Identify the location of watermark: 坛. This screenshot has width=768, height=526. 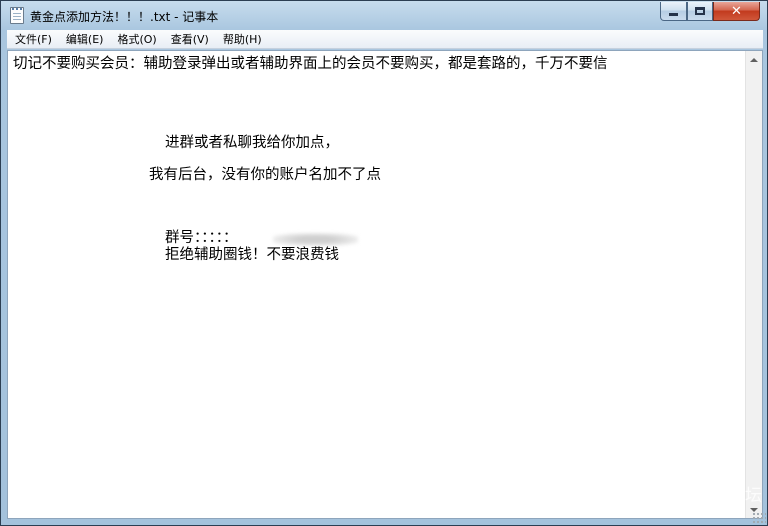
(753, 496).